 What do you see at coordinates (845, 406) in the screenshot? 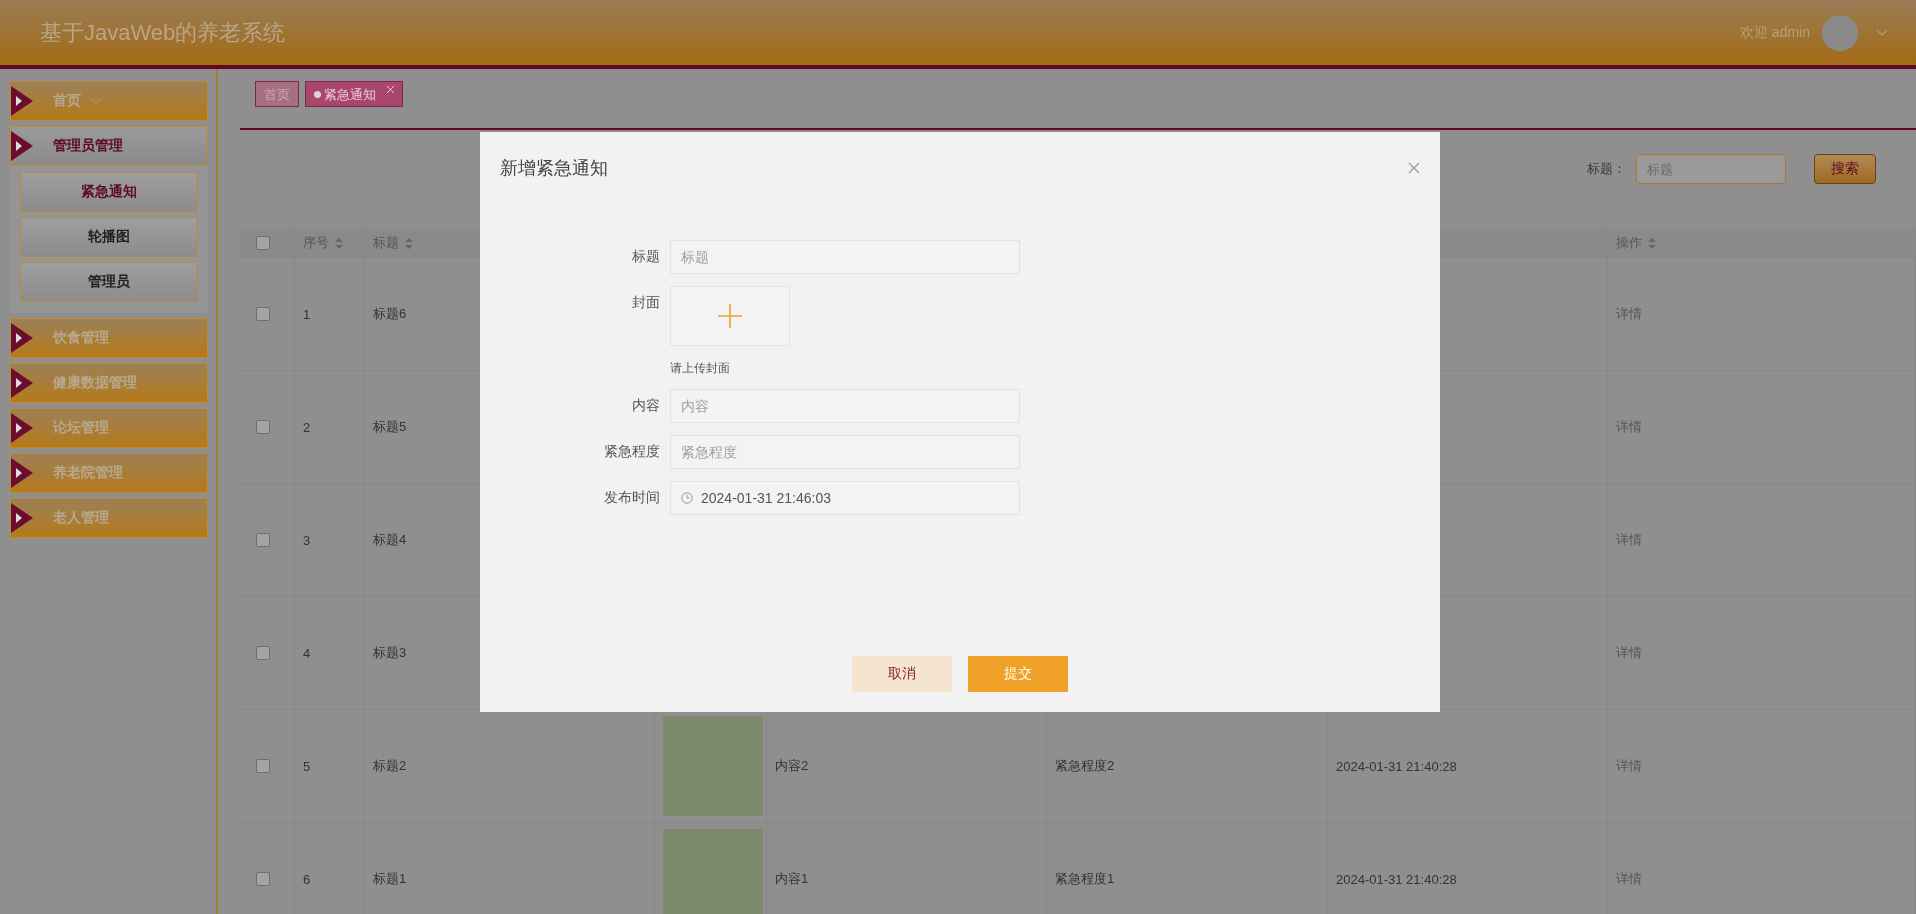
I see `input-field: 内容` at bounding box center [845, 406].